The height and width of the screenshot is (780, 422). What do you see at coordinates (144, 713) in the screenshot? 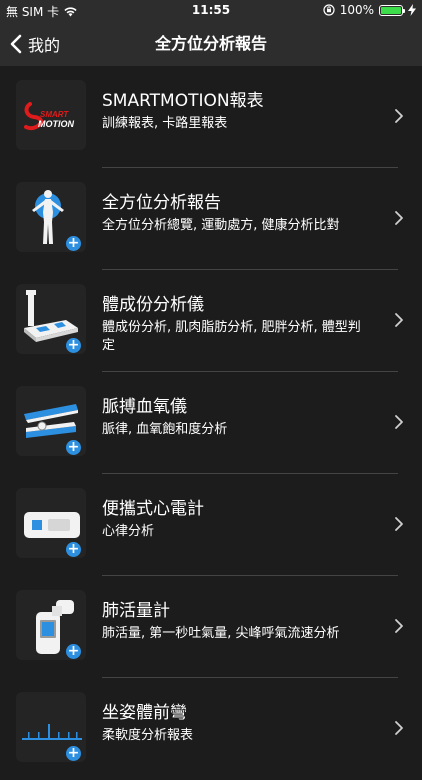
I see `item-title: 坐姿體前彎` at bounding box center [144, 713].